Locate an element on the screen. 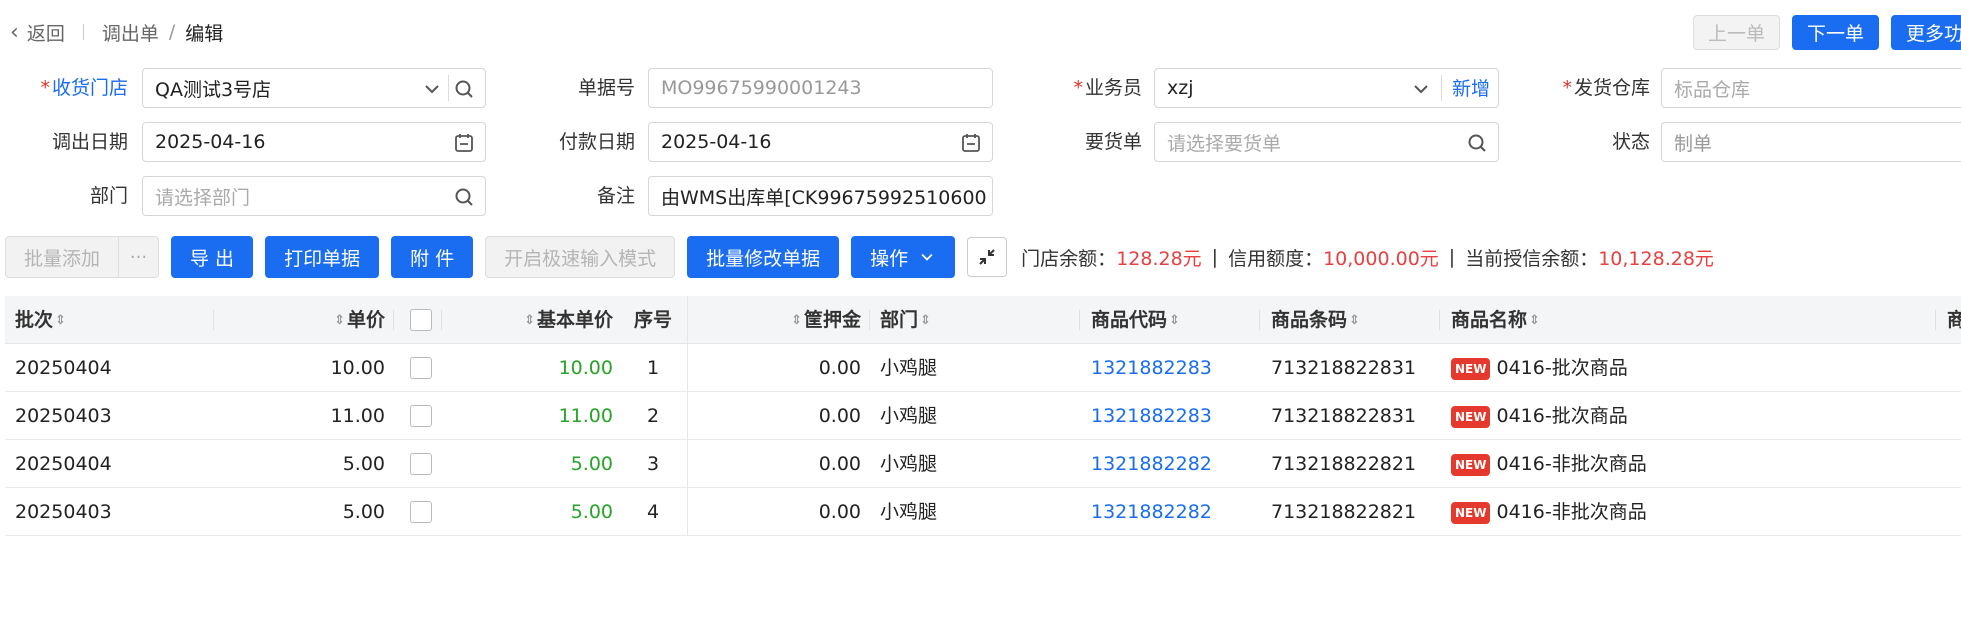  col-base-price: ⇕ 基本单价 is located at coordinates (549, 320).